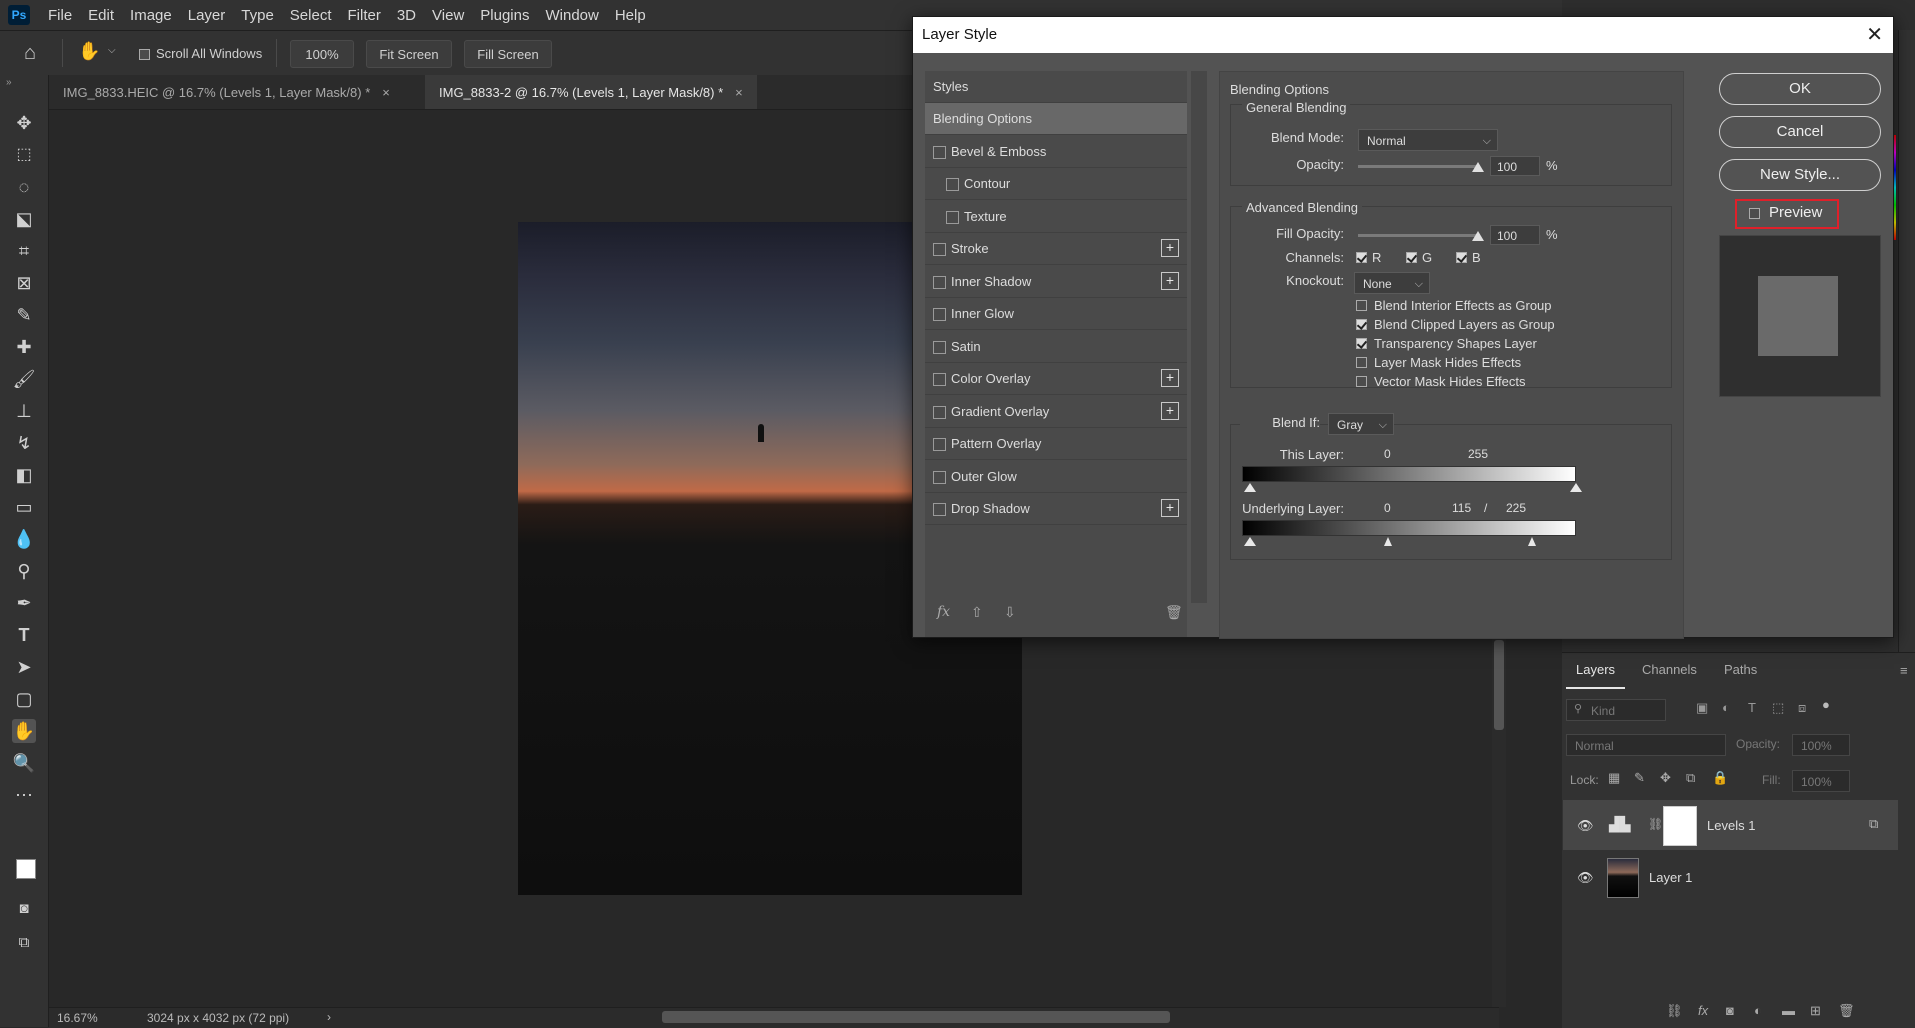 The image size is (1915, 1028). What do you see at coordinates (24, 943) in the screenshot?
I see `screen-mode-icon: ⧉` at bounding box center [24, 943].